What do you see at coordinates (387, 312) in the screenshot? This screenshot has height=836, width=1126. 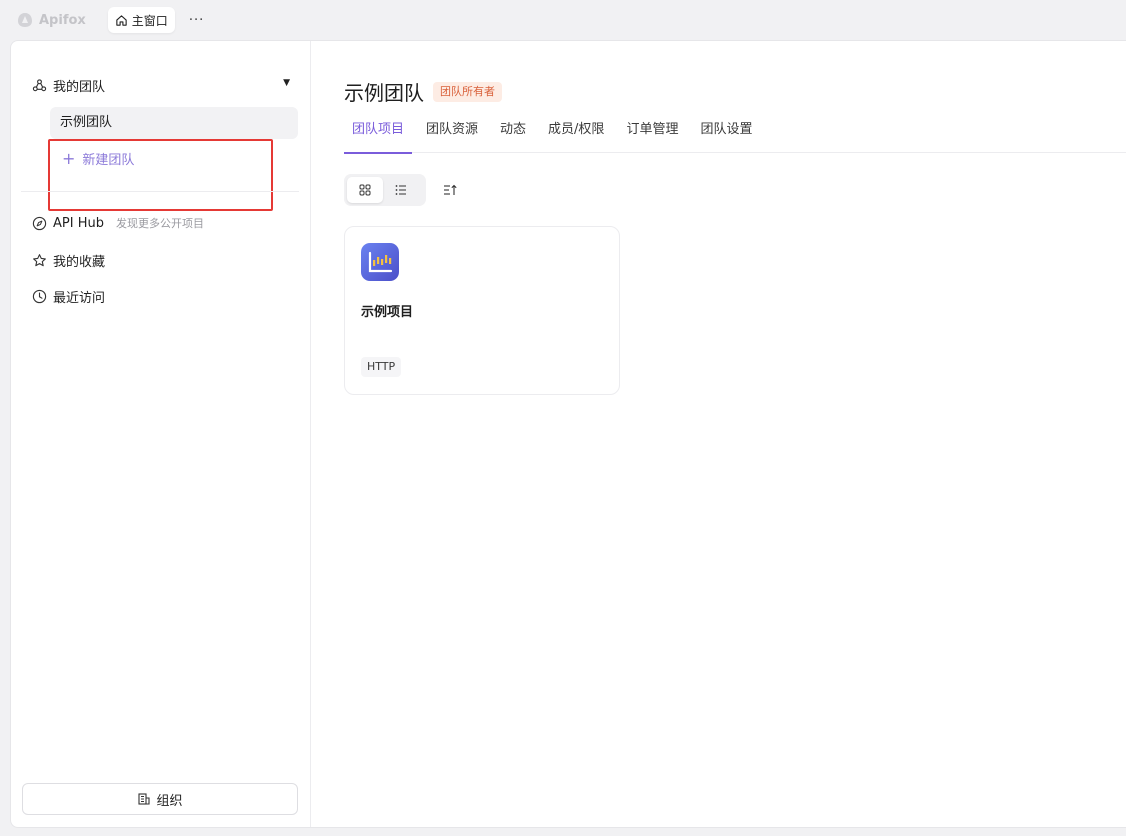 I see `project-name: 示例项目` at bounding box center [387, 312].